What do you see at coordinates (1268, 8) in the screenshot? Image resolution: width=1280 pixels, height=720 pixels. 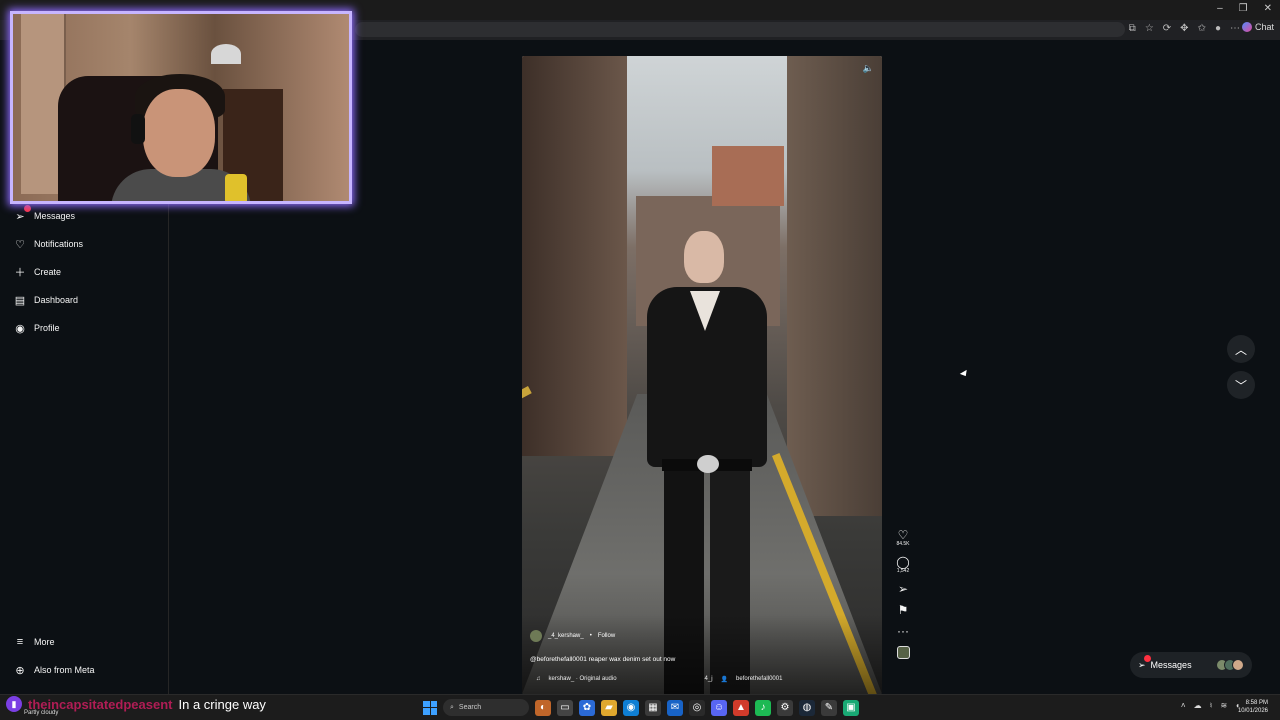 I see `close-icon: ✕` at bounding box center [1268, 8].